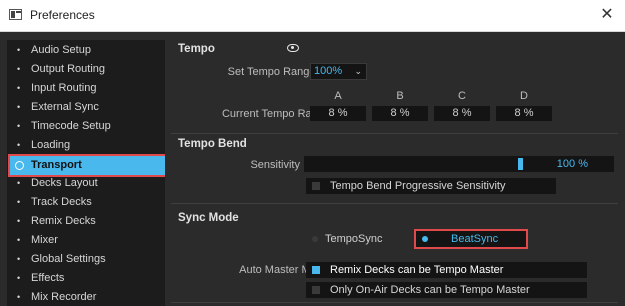 The width and height of the screenshot is (625, 306). Describe the element at coordinates (86, 107) in the screenshot. I see `sidebar-item-external-sync: • External Sync` at that location.